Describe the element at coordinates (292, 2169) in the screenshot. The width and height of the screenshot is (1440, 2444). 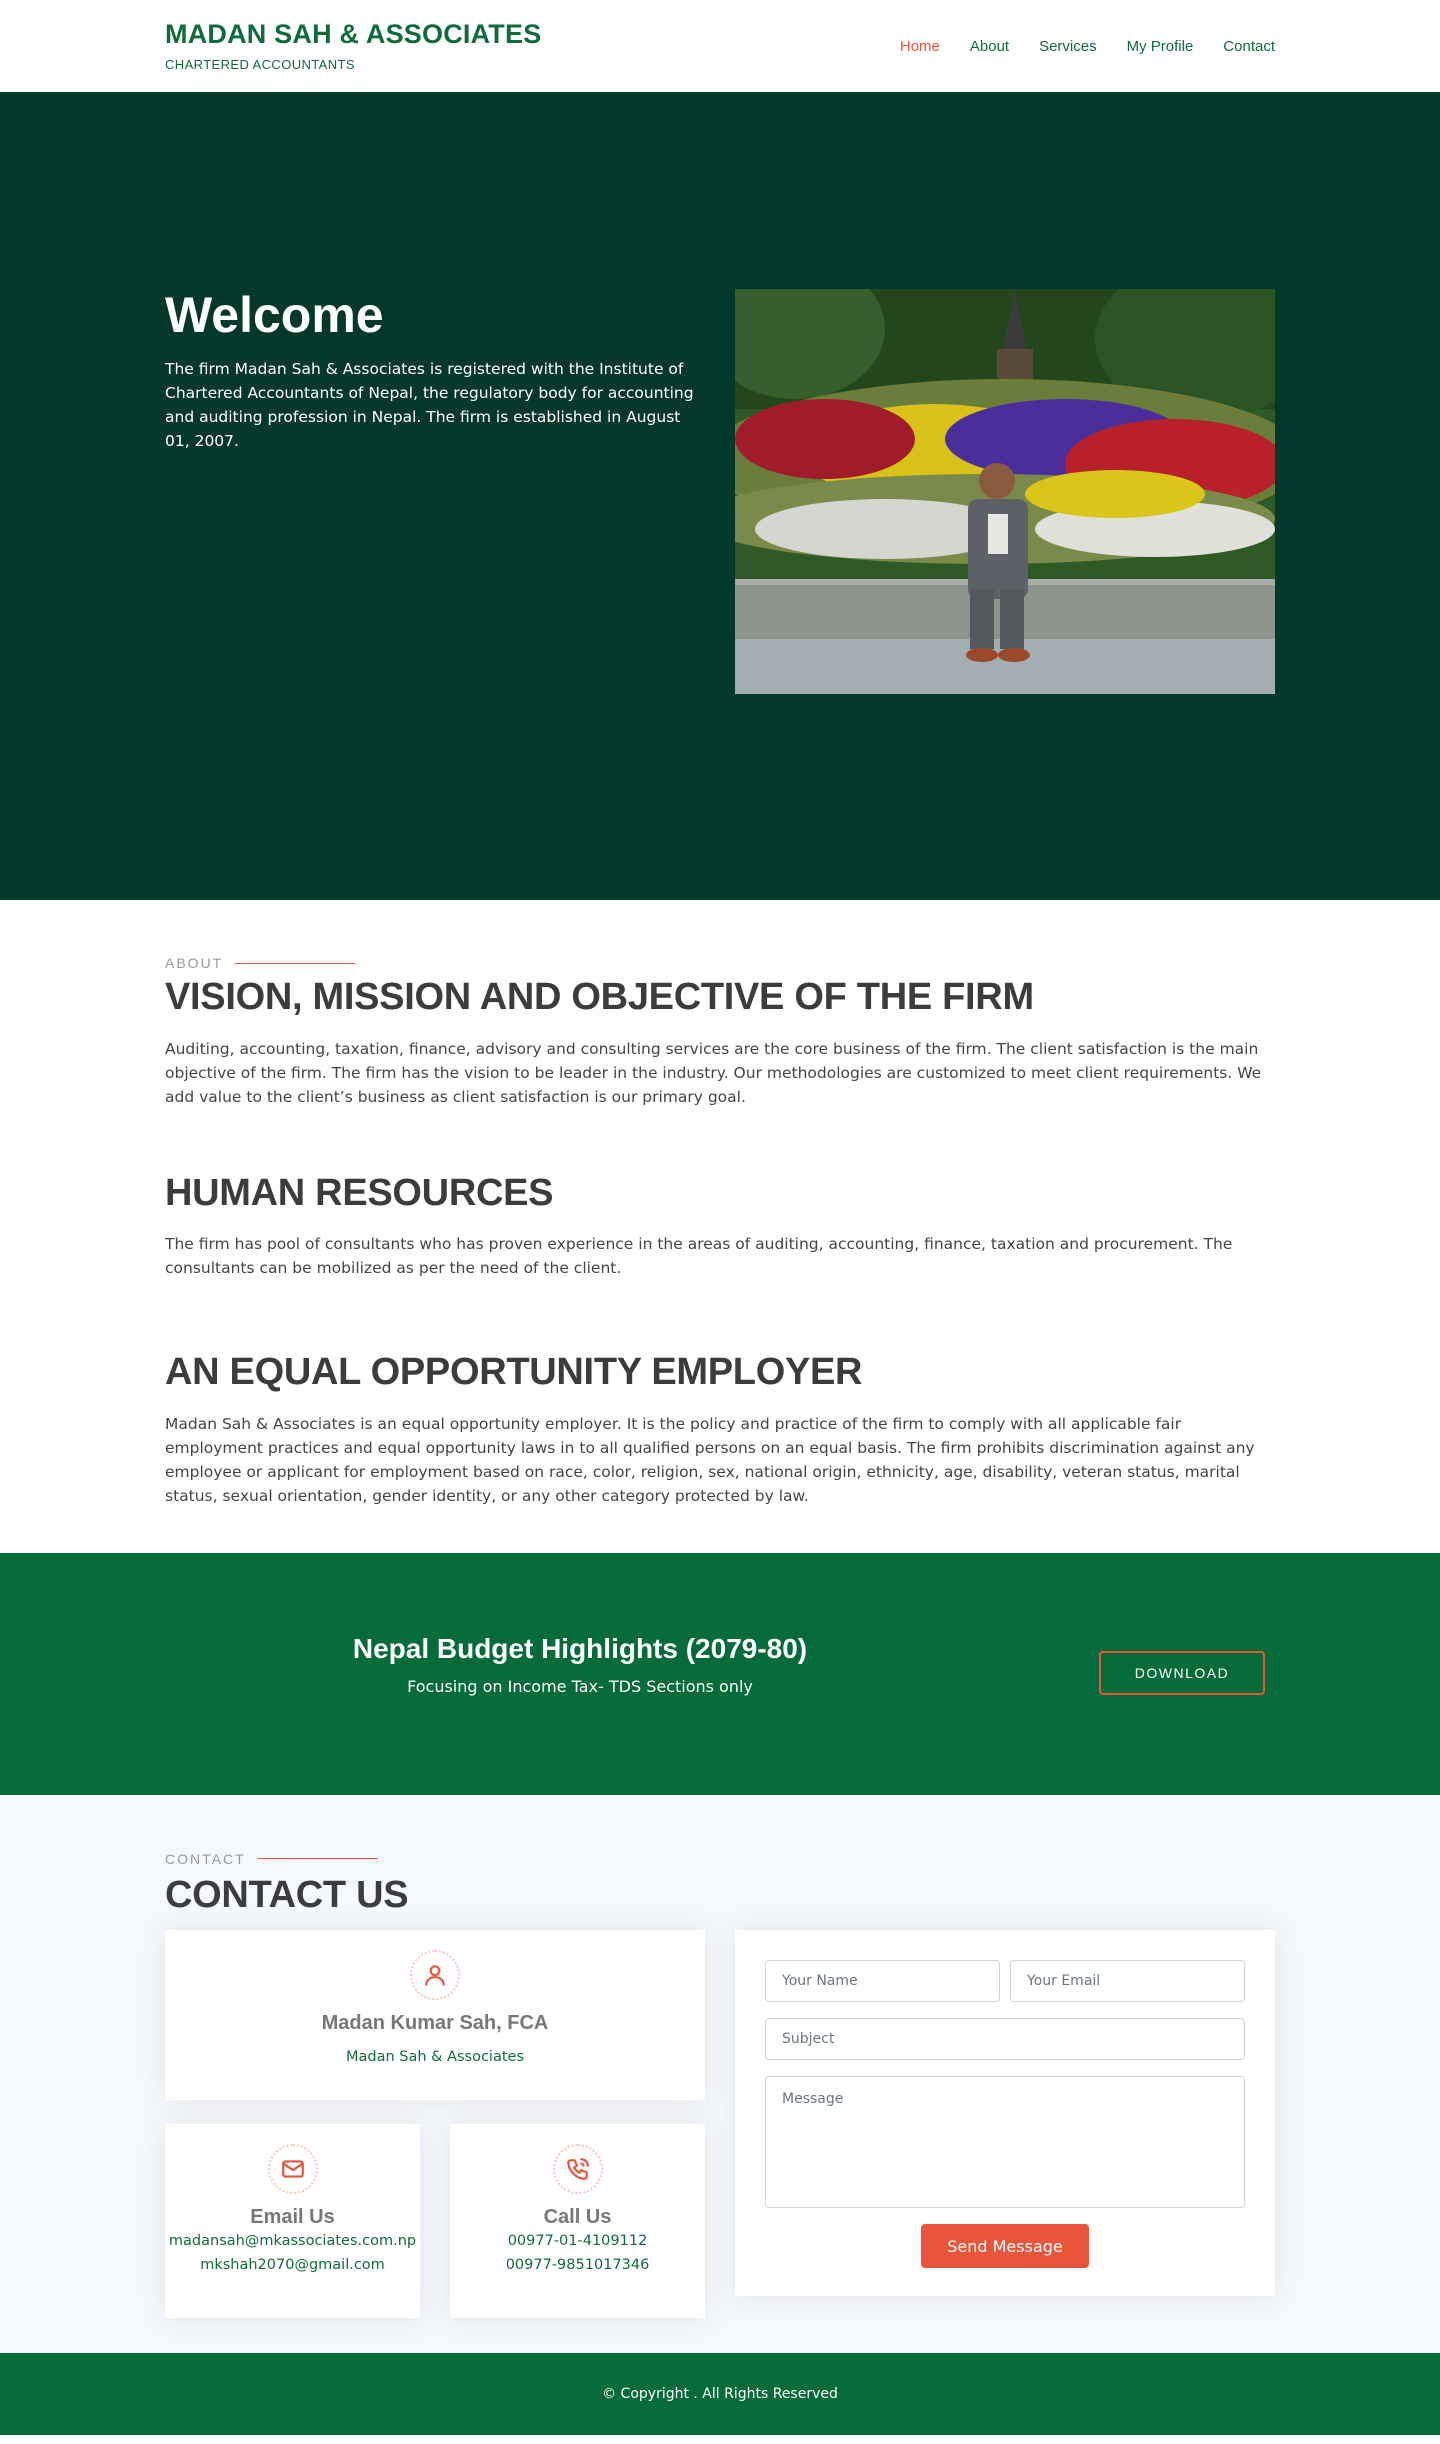
I see `envelope-icon` at that location.